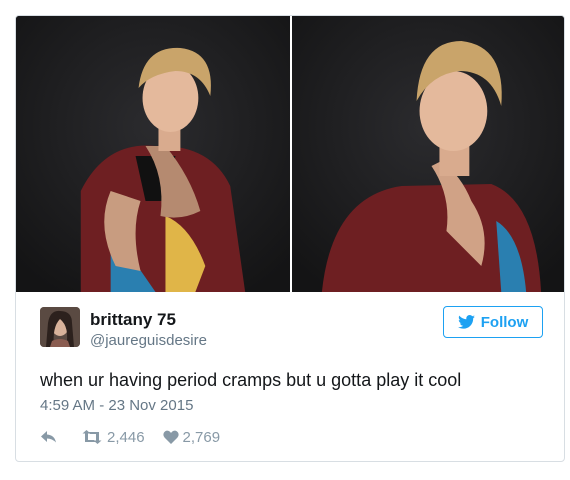  I want to click on reply-button, so click(48, 437).